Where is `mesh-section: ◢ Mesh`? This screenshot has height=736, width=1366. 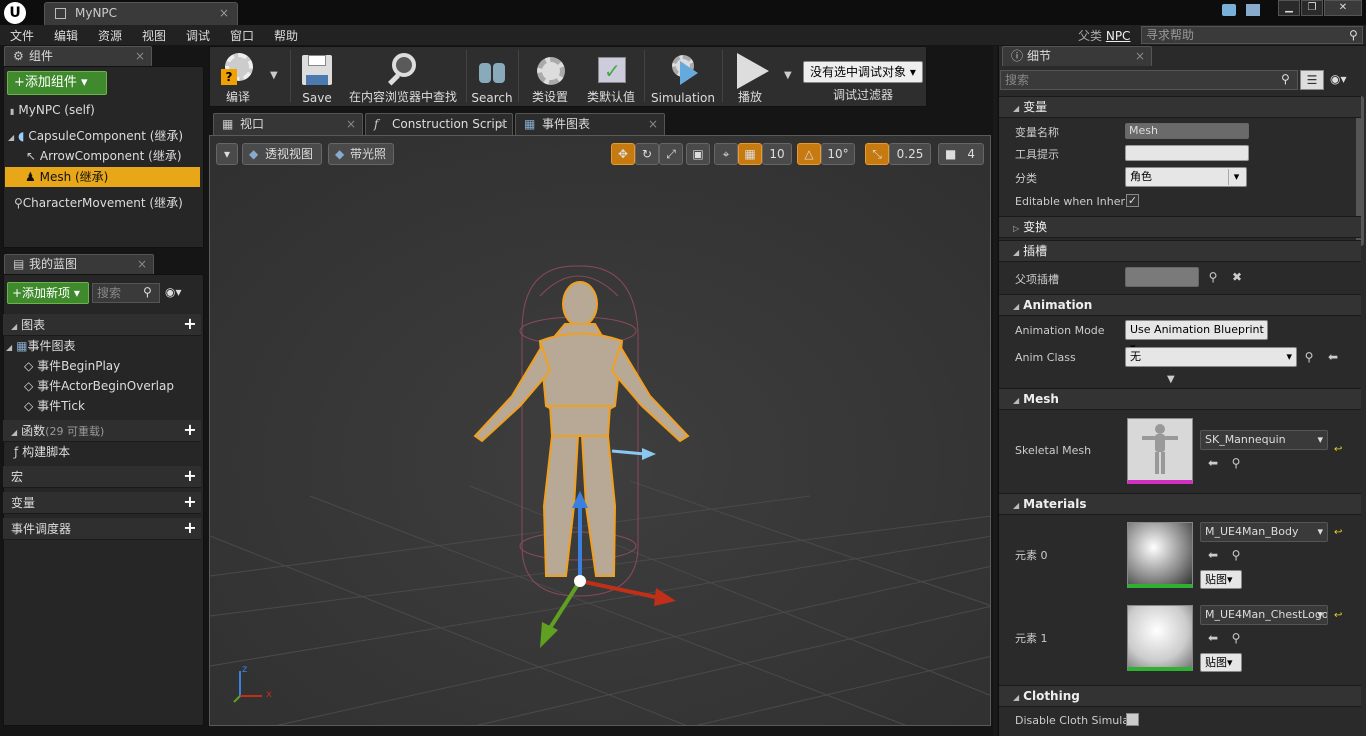 mesh-section: ◢ Mesh is located at coordinates (1180, 399).